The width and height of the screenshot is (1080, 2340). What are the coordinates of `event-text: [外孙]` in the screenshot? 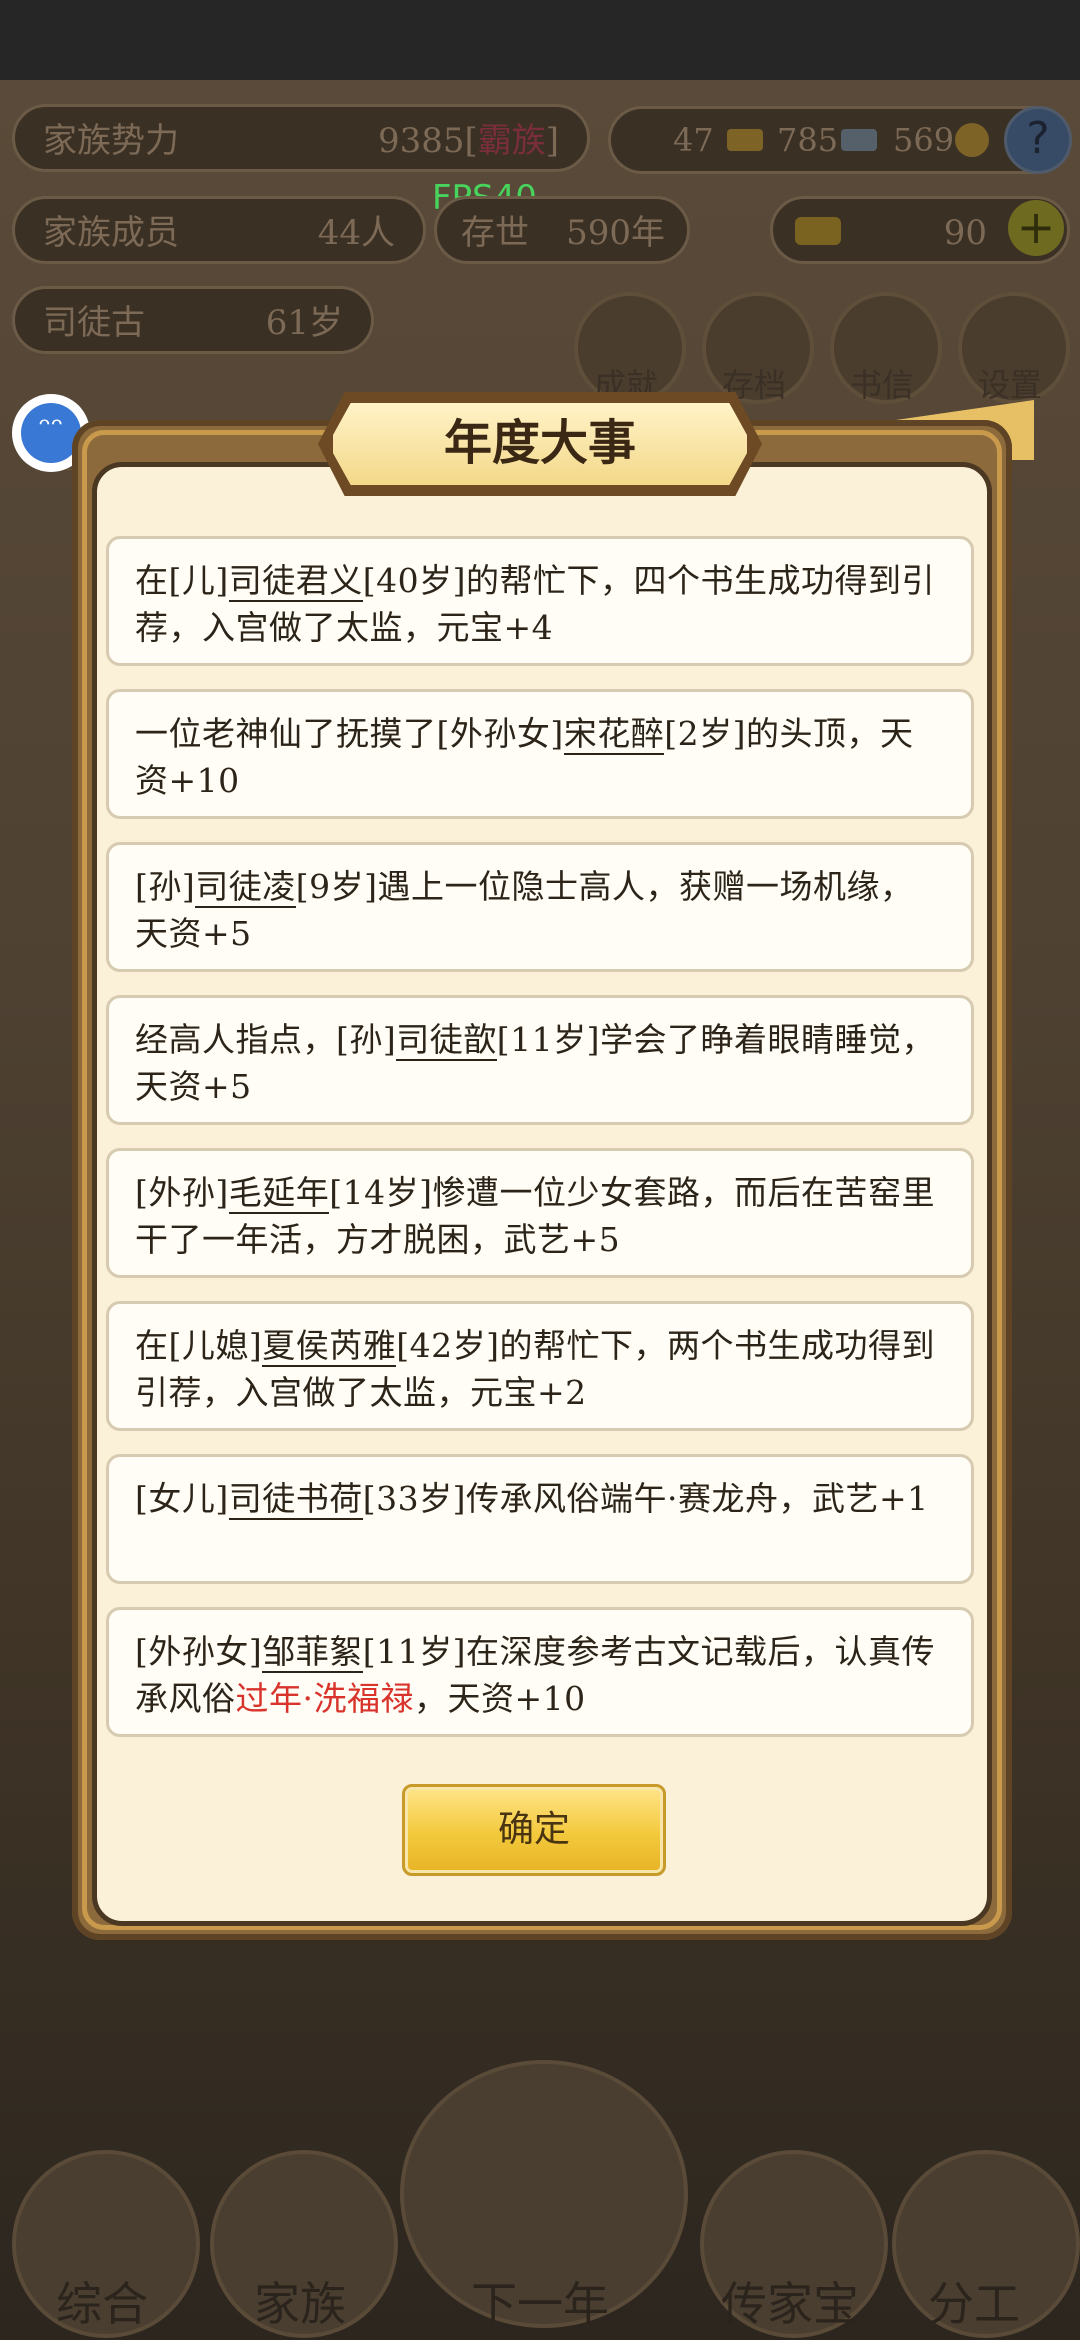 It's located at (182, 1192).